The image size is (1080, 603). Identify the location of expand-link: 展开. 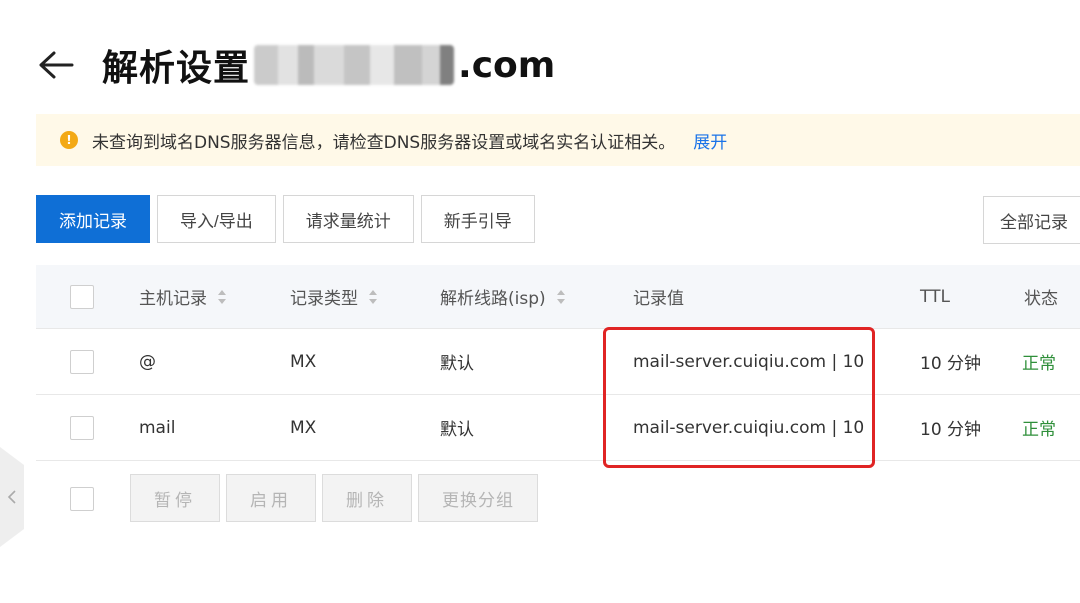
(710, 140).